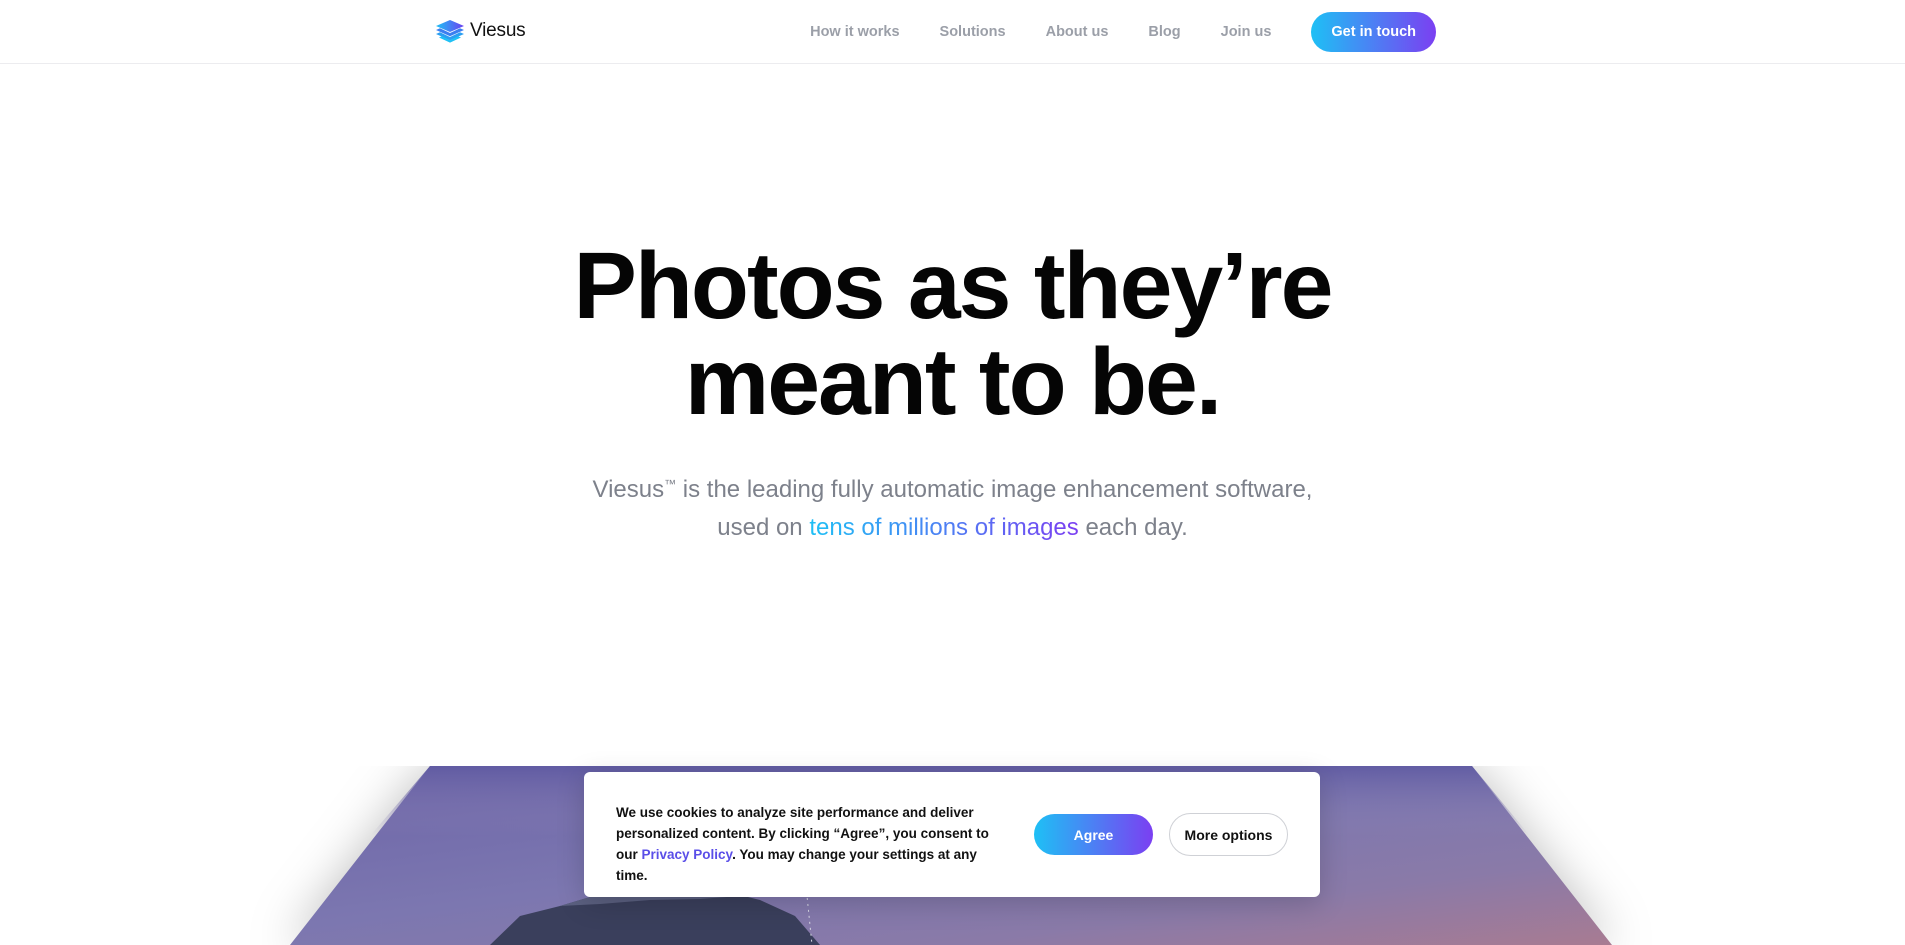 The image size is (1905, 945). I want to click on brand-logo: Viesus, so click(480, 31).